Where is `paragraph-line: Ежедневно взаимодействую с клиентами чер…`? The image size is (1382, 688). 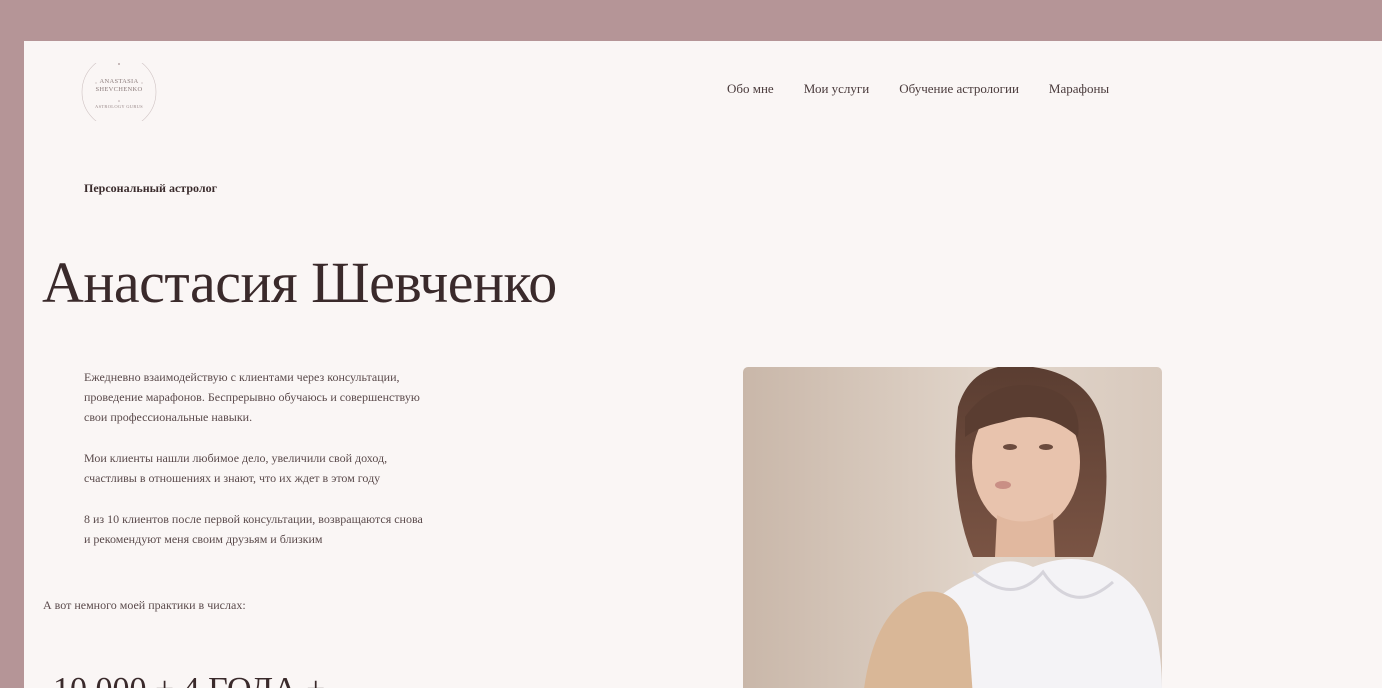
paragraph-line: Ежедневно взаимодействую с клиентами чер… is located at coordinates (242, 377).